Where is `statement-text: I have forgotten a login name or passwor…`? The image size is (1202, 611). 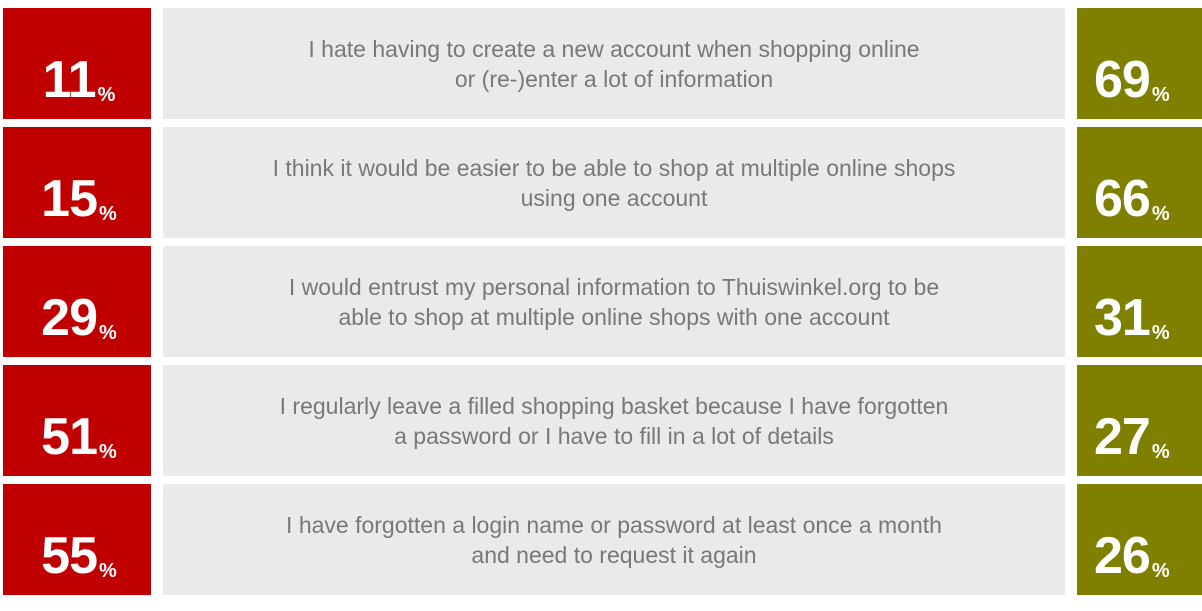 statement-text: I have forgotten a login name or passwor… is located at coordinates (614, 539).